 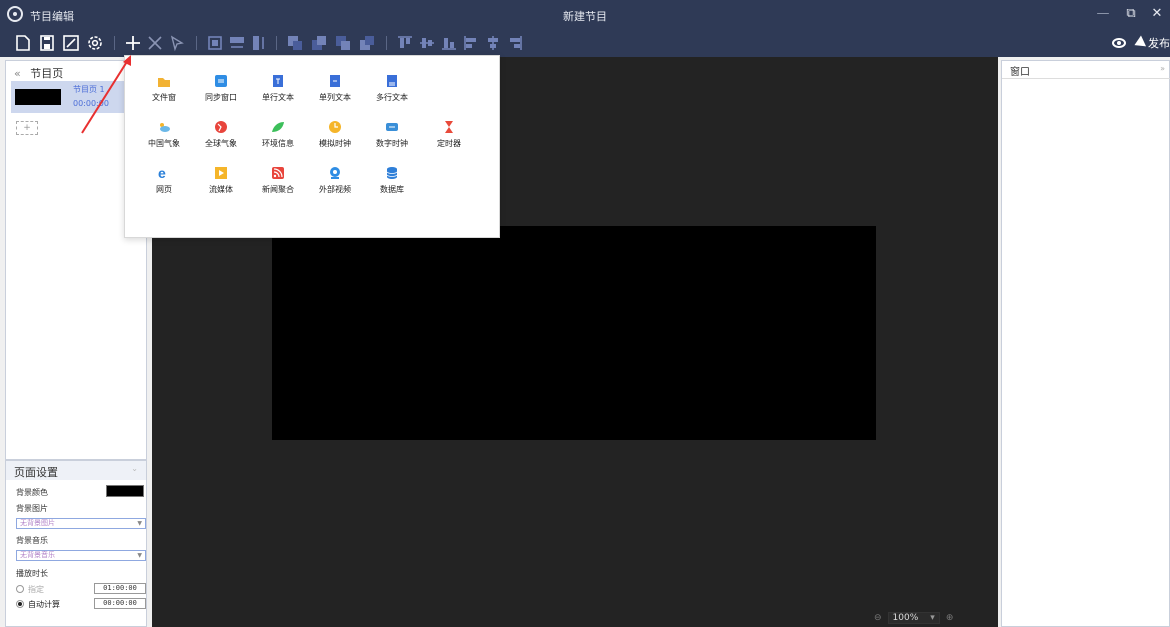 What do you see at coordinates (1157, 14) in the screenshot?
I see `close-button: ✕` at bounding box center [1157, 14].